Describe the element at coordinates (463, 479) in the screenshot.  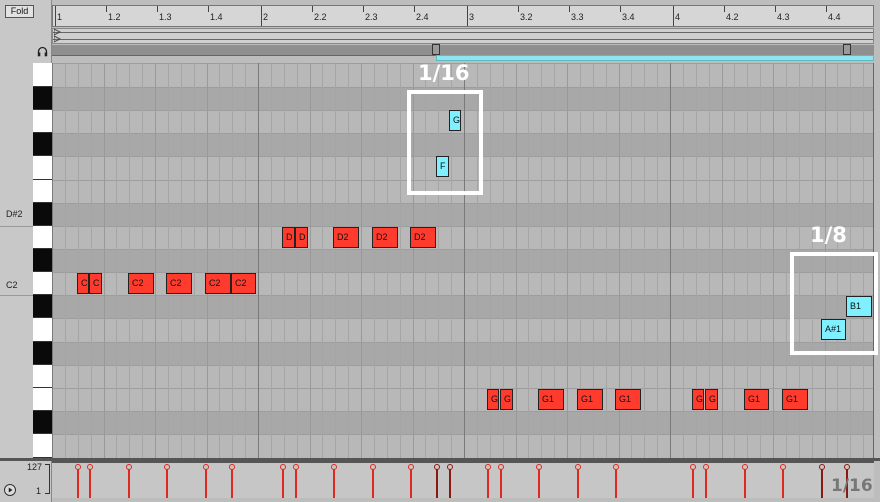
I see `velocity-lane` at that location.